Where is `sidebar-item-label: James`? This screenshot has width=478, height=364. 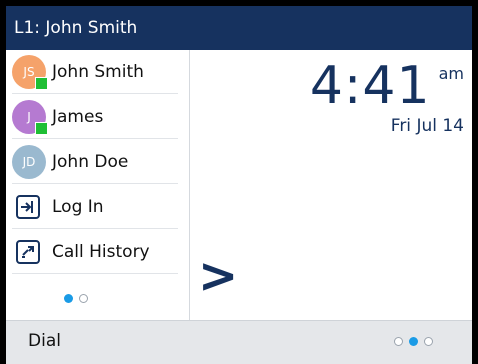 sidebar-item-label: James is located at coordinates (78, 116).